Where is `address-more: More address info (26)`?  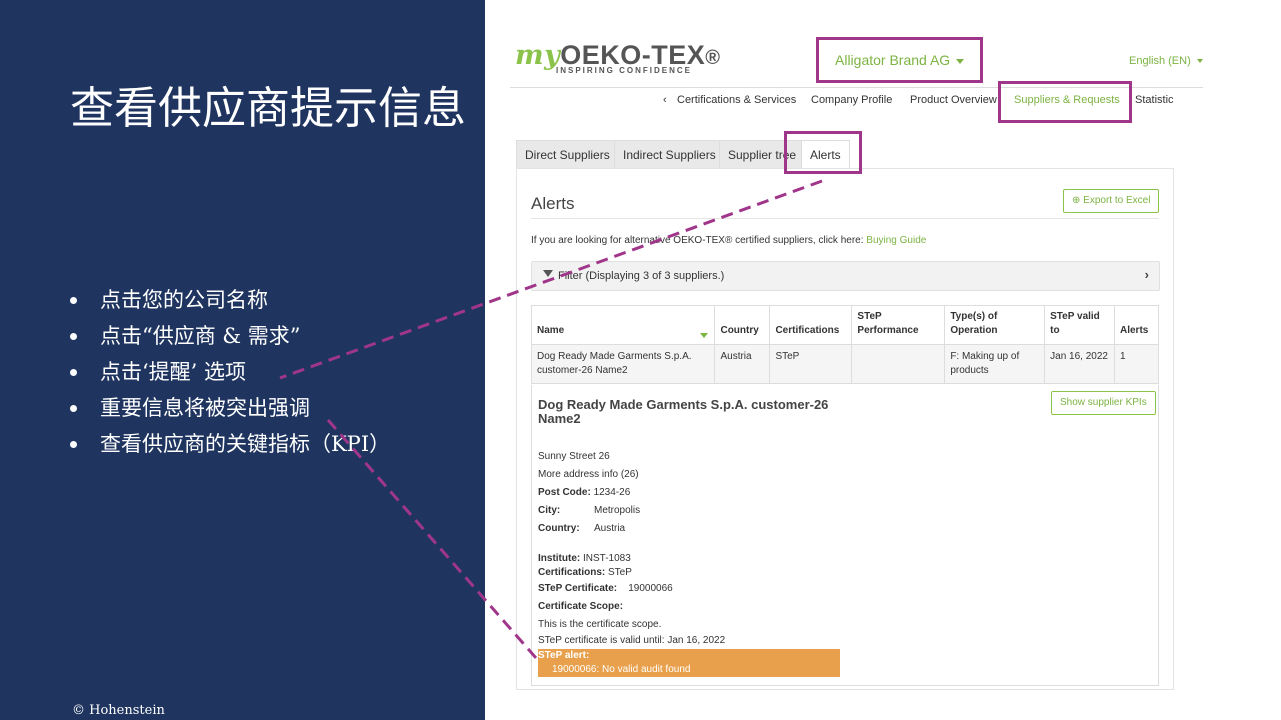
address-more: More address info (26) is located at coordinates (588, 474).